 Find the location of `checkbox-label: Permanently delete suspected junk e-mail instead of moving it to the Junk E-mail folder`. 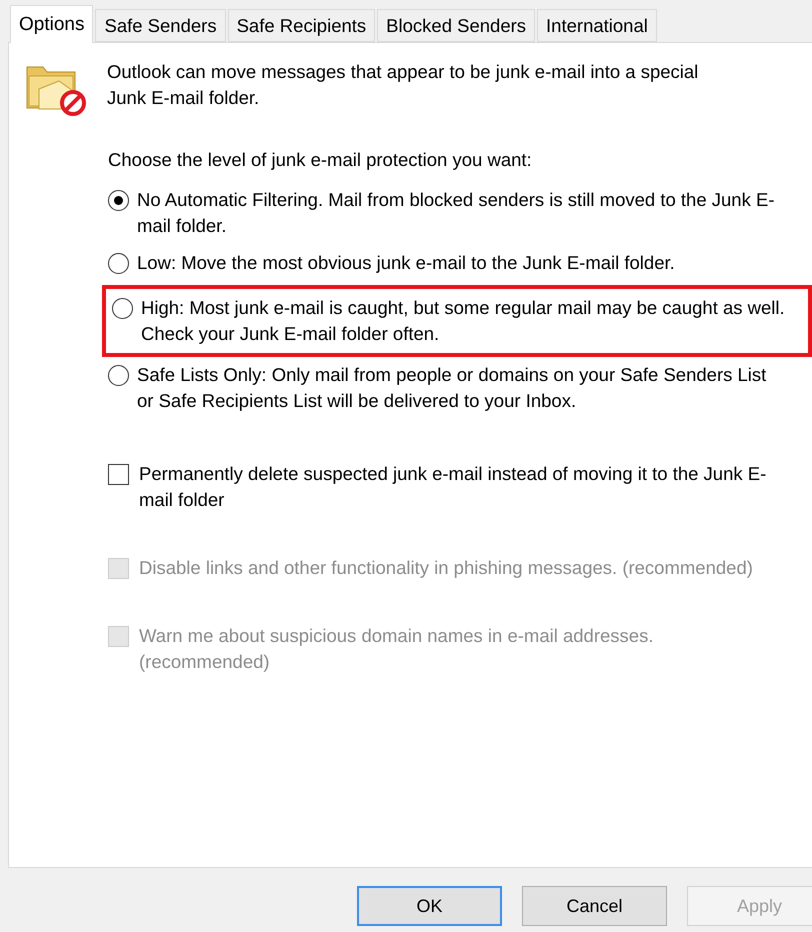

checkbox-label: Permanently delete suspected junk e-mail instead of moving it to the Junk E-mail folder is located at coordinates (453, 487).